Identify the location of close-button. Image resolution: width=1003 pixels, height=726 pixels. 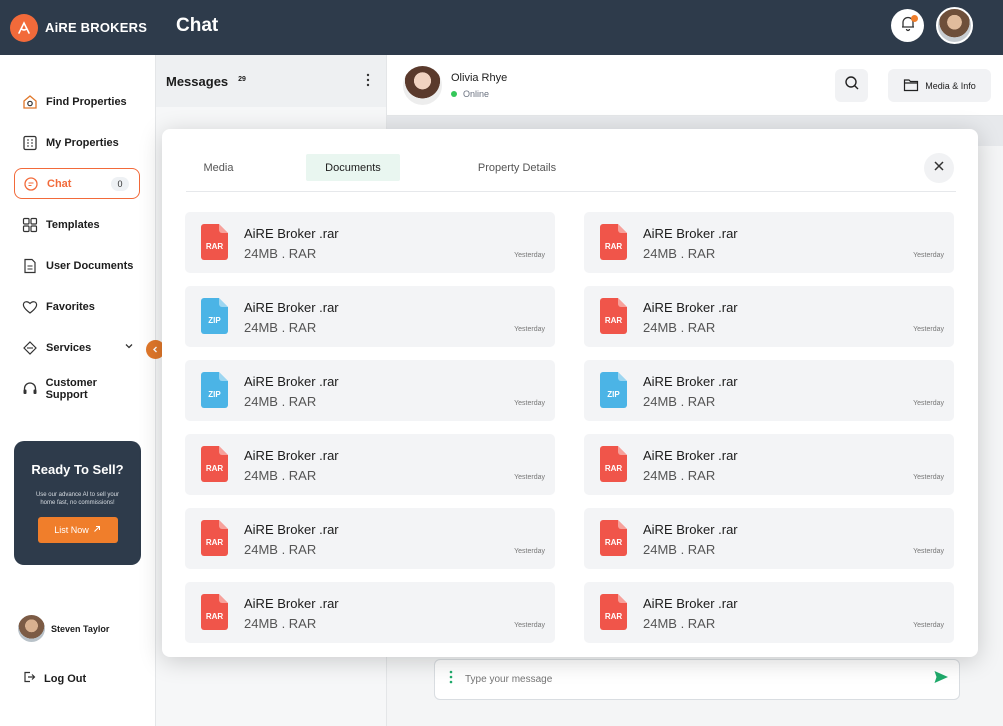
(939, 168).